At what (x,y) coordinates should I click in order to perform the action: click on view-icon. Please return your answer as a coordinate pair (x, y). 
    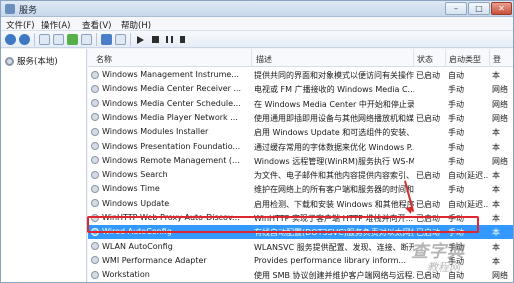
    Looking at the image, I should click on (120, 39).